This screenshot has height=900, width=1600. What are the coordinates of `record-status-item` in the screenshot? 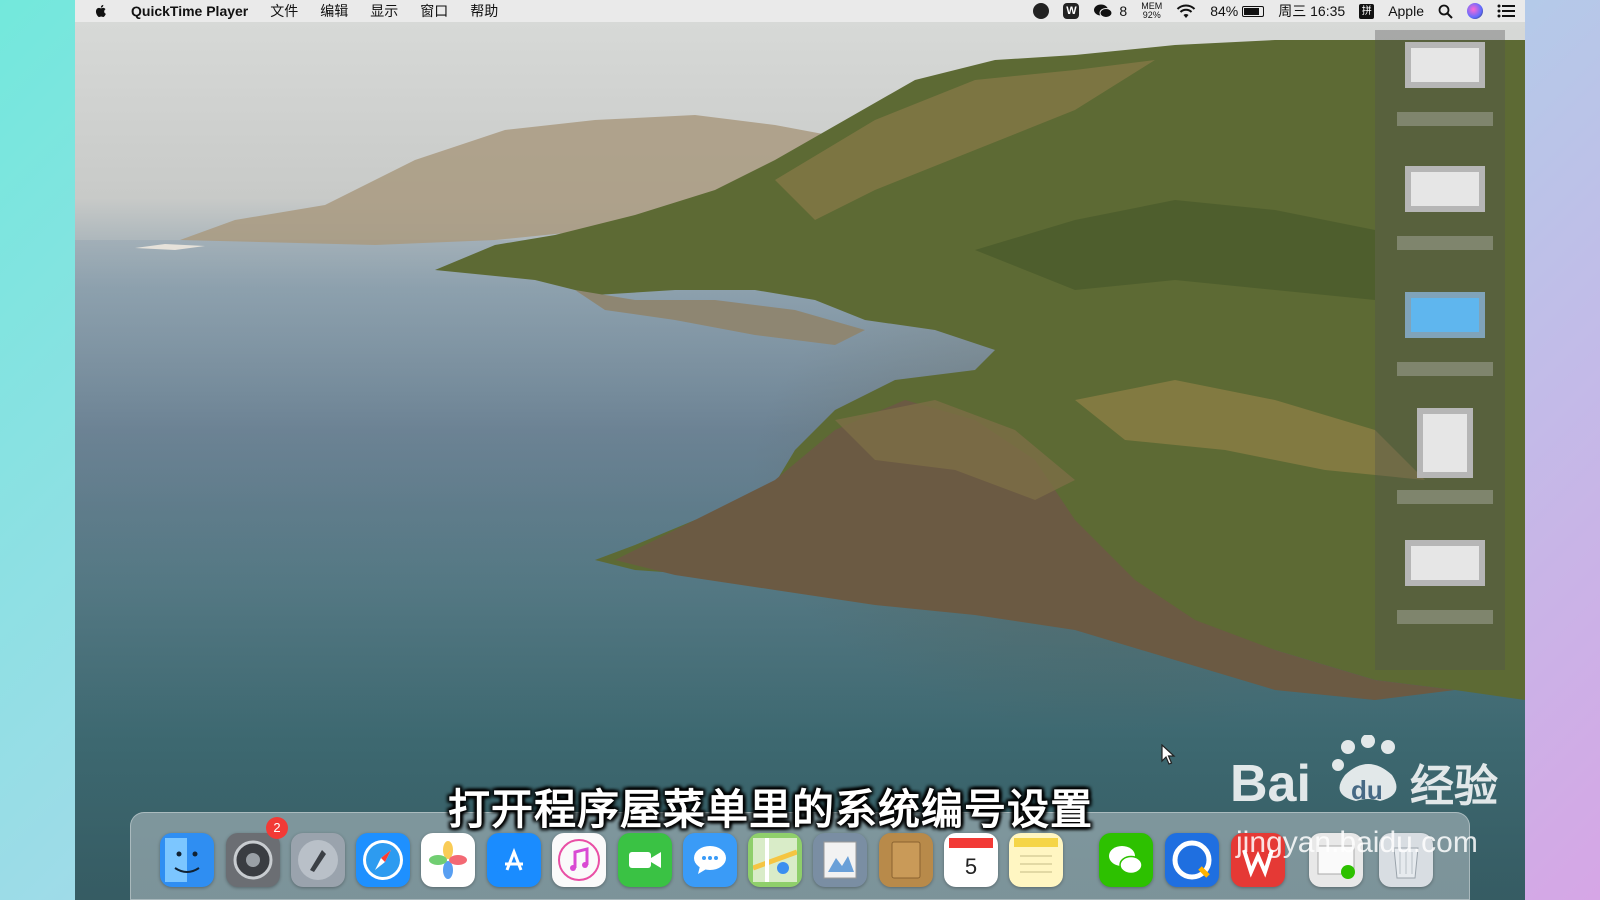 It's located at (1041, 11).